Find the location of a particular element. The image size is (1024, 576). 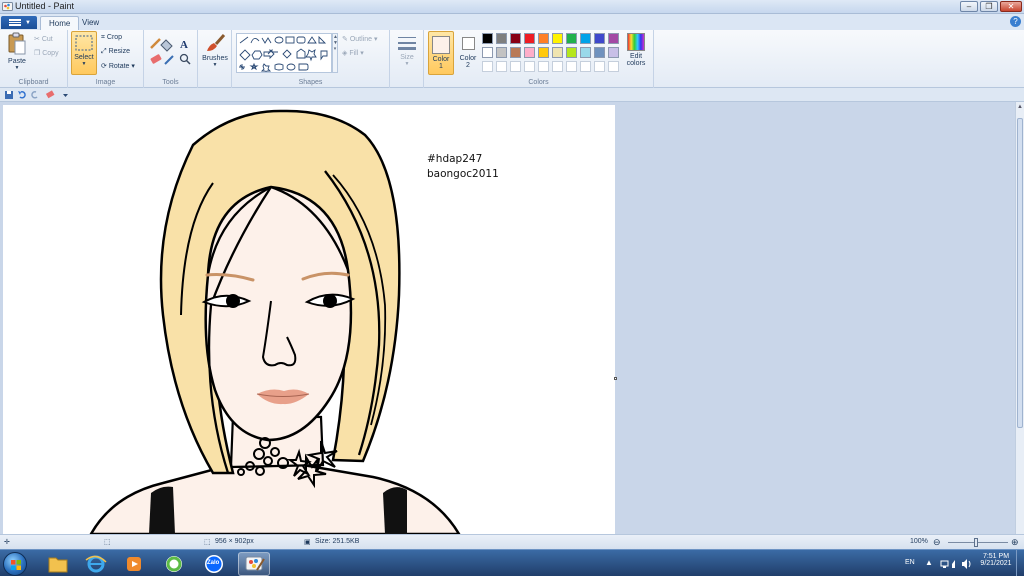

language-indicator: EN is located at coordinates (910, 562).